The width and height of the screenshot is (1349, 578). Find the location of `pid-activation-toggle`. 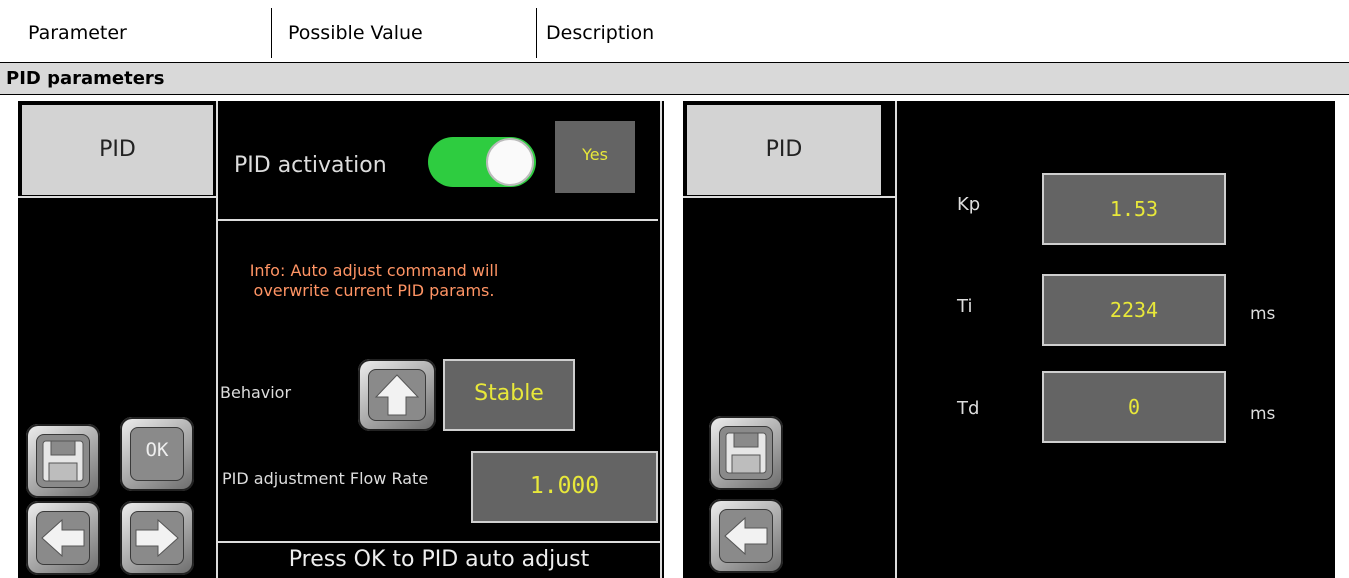

pid-activation-toggle is located at coordinates (482, 162).